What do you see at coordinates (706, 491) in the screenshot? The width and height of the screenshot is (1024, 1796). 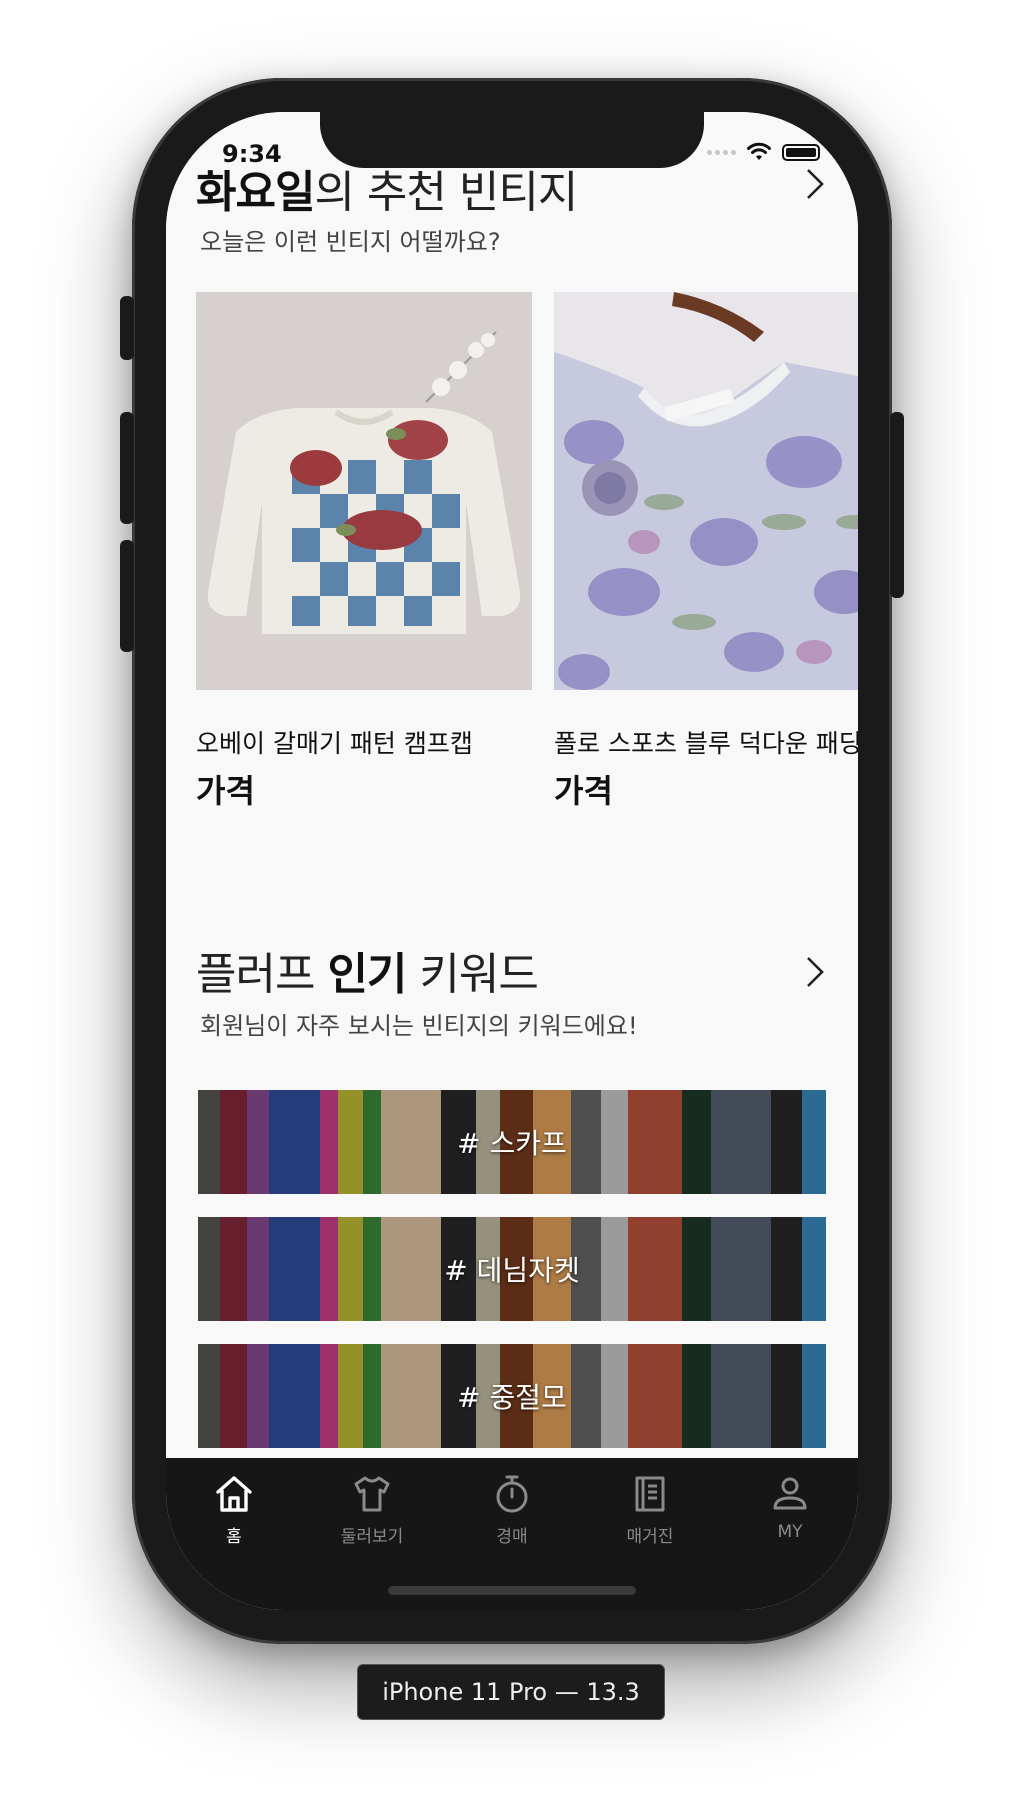 I see `product-image-blouse` at bounding box center [706, 491].